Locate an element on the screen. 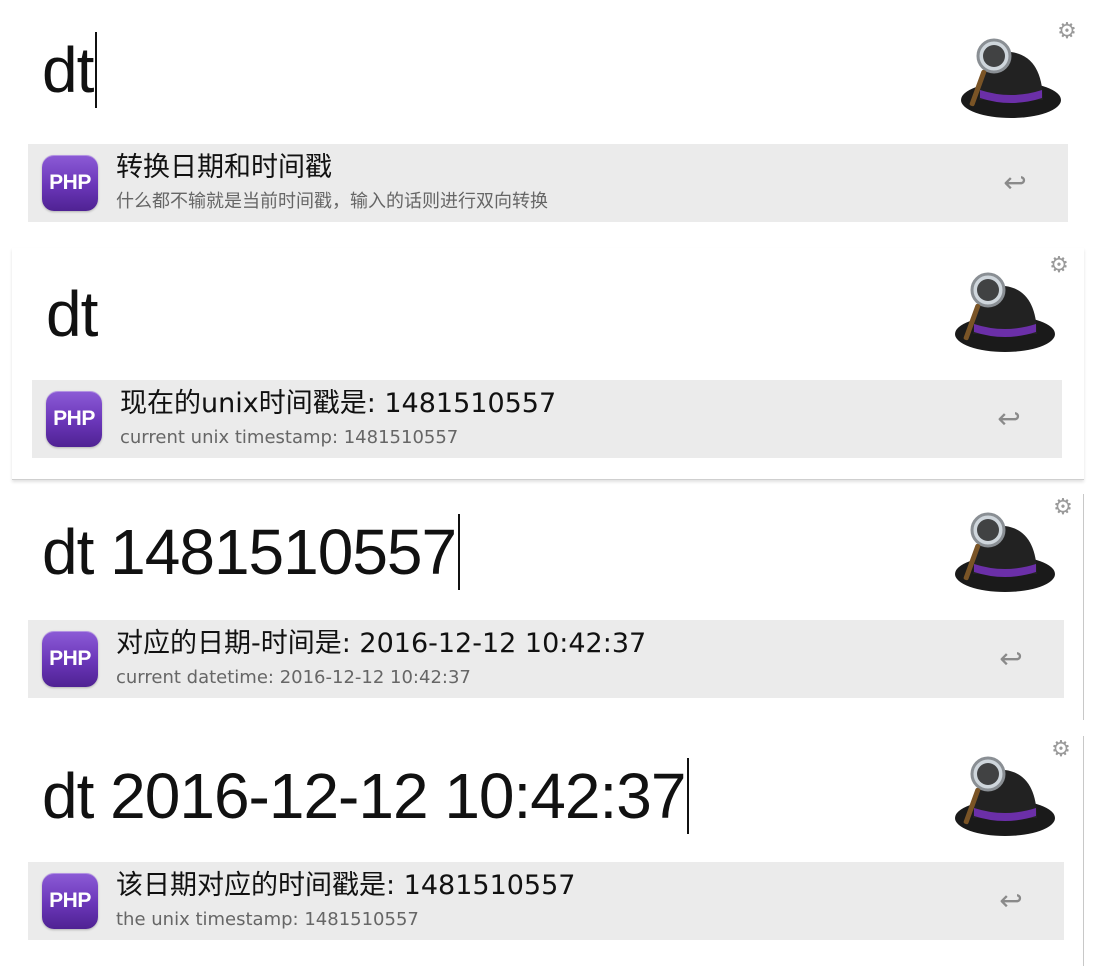  query-text: dt 2016-12-12 10:42:37 is located at coordinates (364, 796).